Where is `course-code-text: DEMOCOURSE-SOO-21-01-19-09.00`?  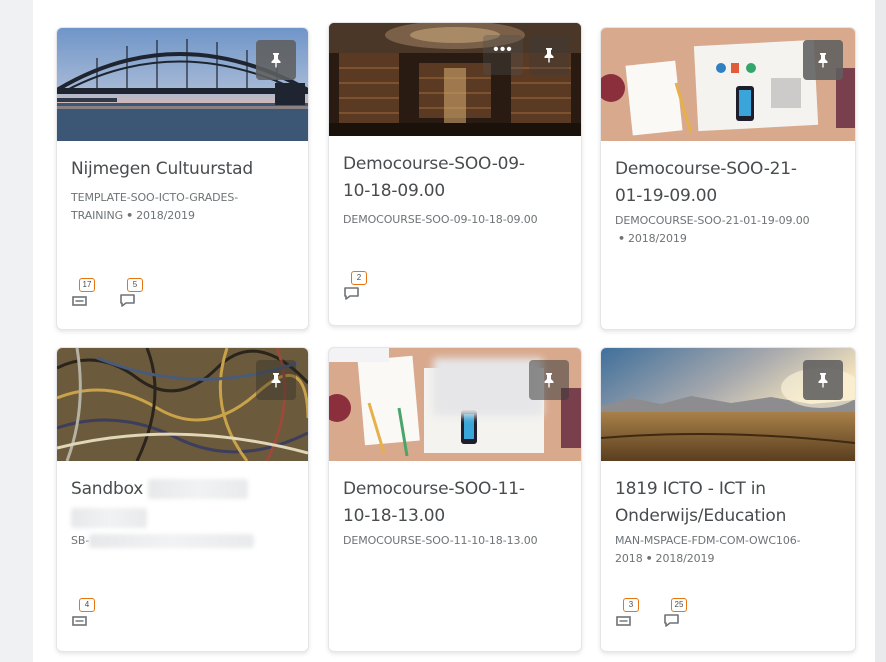
course-code-text: DEMOCOURSE-SOO-21-01-19-09.00 is located at coordinates (712, 220).